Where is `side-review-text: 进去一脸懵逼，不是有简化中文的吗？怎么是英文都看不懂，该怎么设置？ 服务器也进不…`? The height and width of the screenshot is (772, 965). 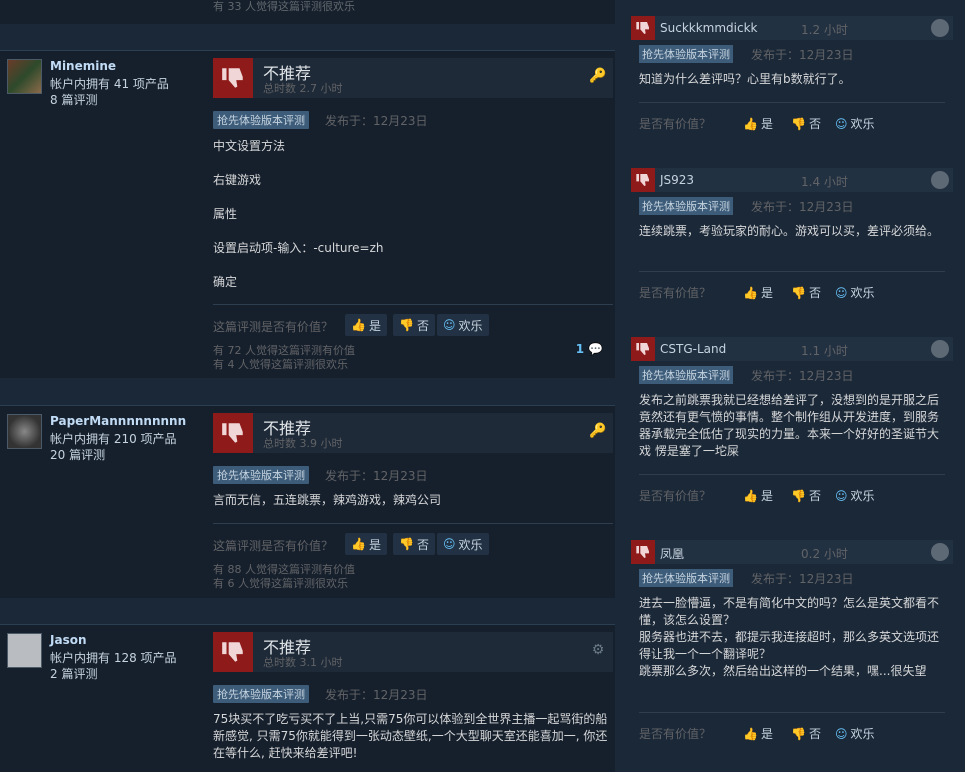
side-review-text: 进去一脸懵逼，不是有简化中文的吗？怎么是英文都看不懂，该怎么设置？ 服务器也进不… is located at coordinates (789, 637).